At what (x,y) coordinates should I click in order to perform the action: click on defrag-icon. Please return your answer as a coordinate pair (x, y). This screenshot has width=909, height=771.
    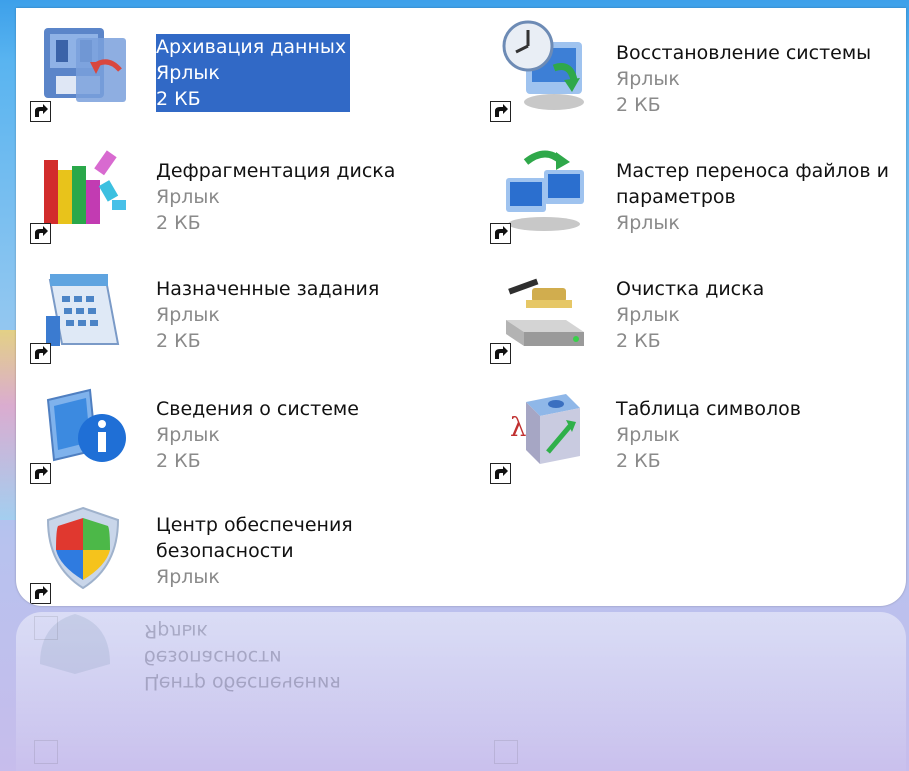
    Looking at the image, I should click on (83, 188).